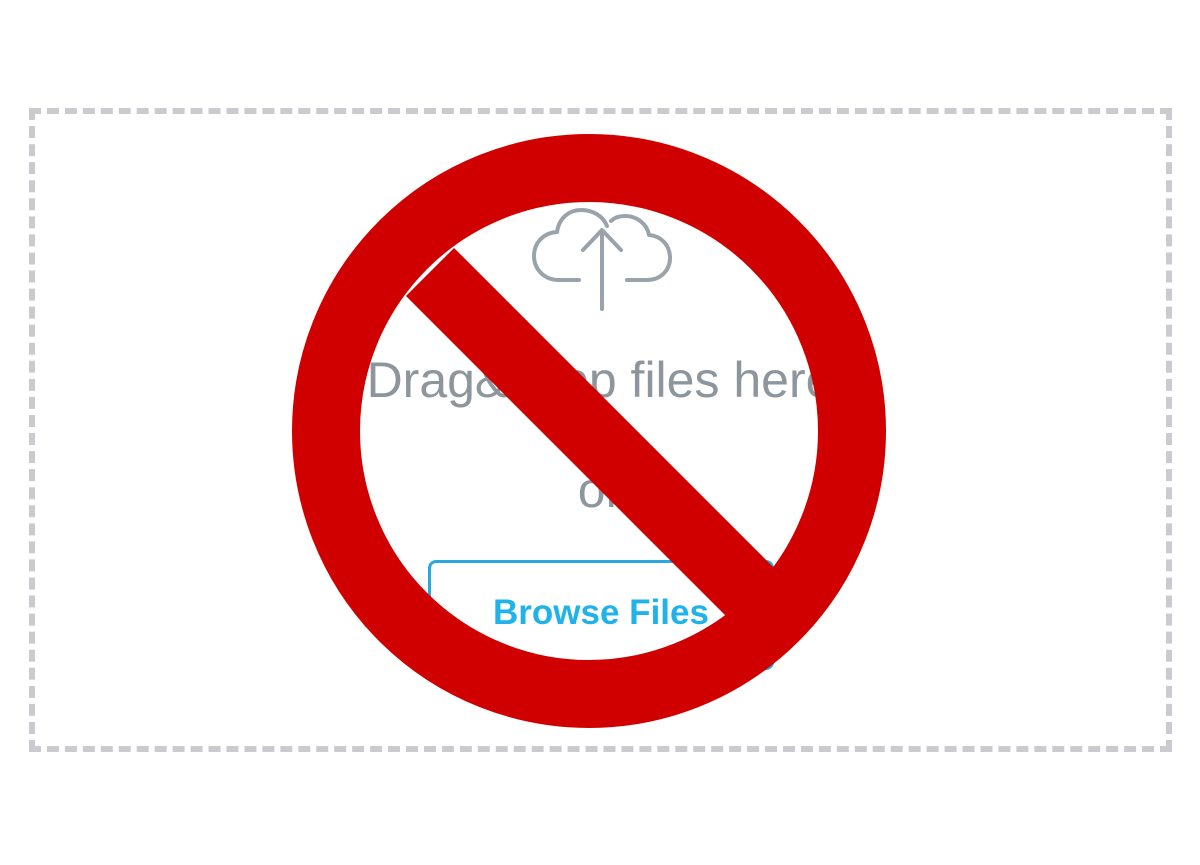  Describe the element at coordinates (600, 490) in the screenshot. I see `or-separator-text: or` at that location.